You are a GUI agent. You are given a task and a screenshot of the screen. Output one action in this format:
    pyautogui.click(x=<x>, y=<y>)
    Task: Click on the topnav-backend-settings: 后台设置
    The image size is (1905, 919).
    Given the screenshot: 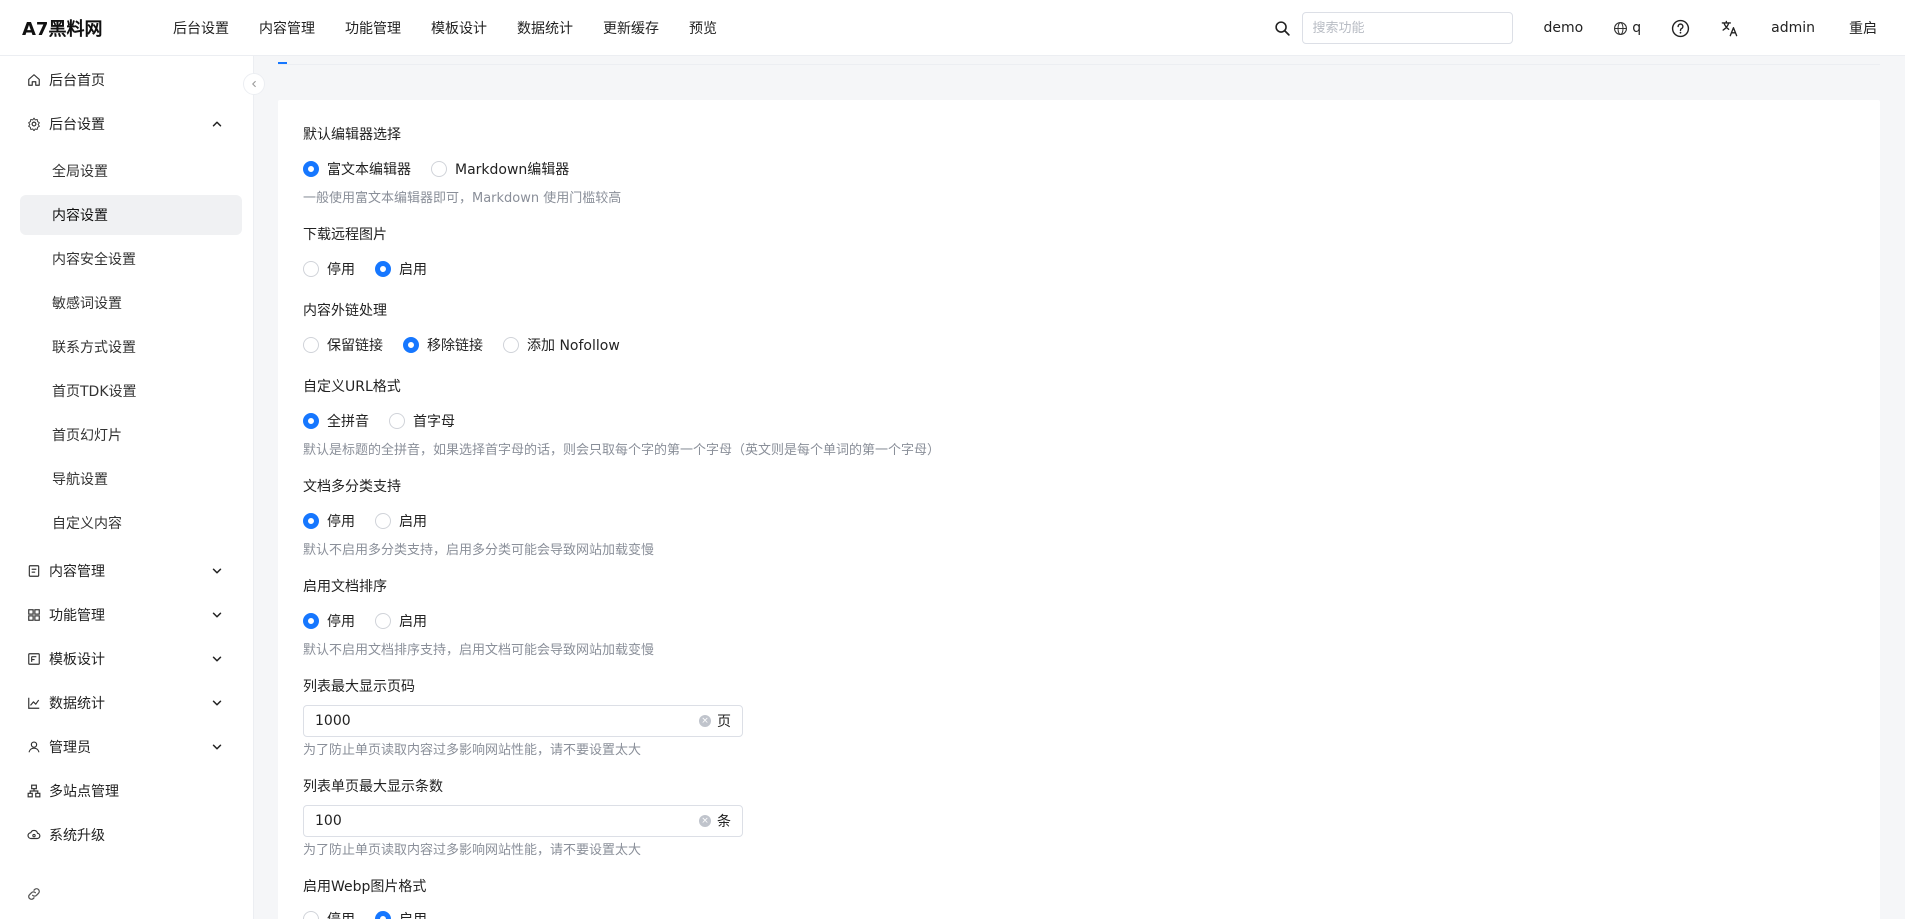 What is the action you would take?
    pyautogui.click(x=201, y=28)
    